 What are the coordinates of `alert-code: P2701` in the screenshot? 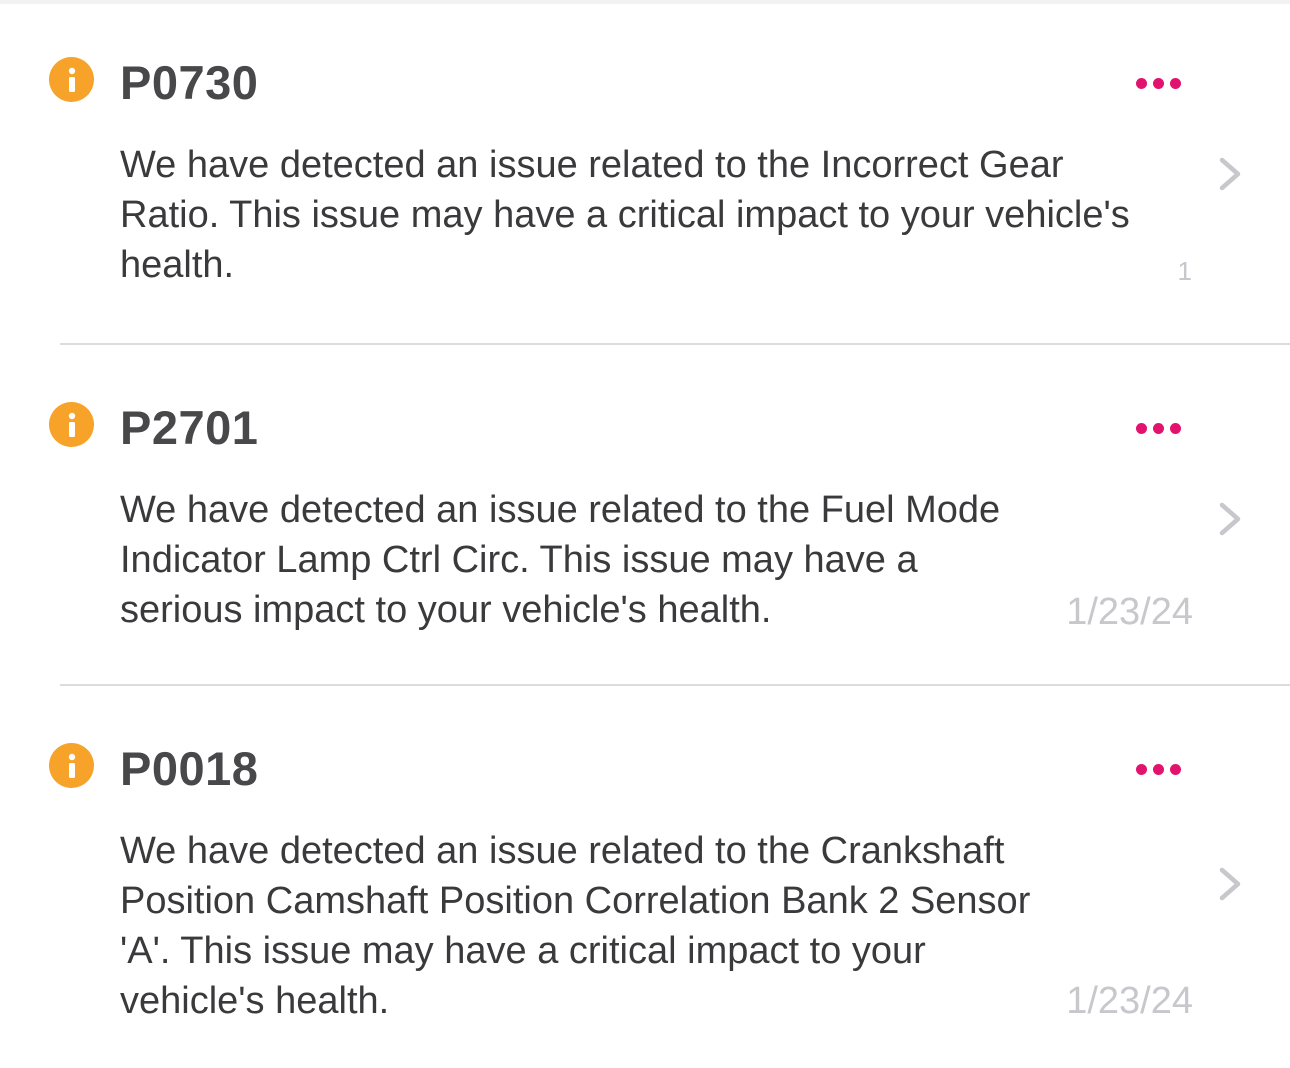 It's located at (189, 427).